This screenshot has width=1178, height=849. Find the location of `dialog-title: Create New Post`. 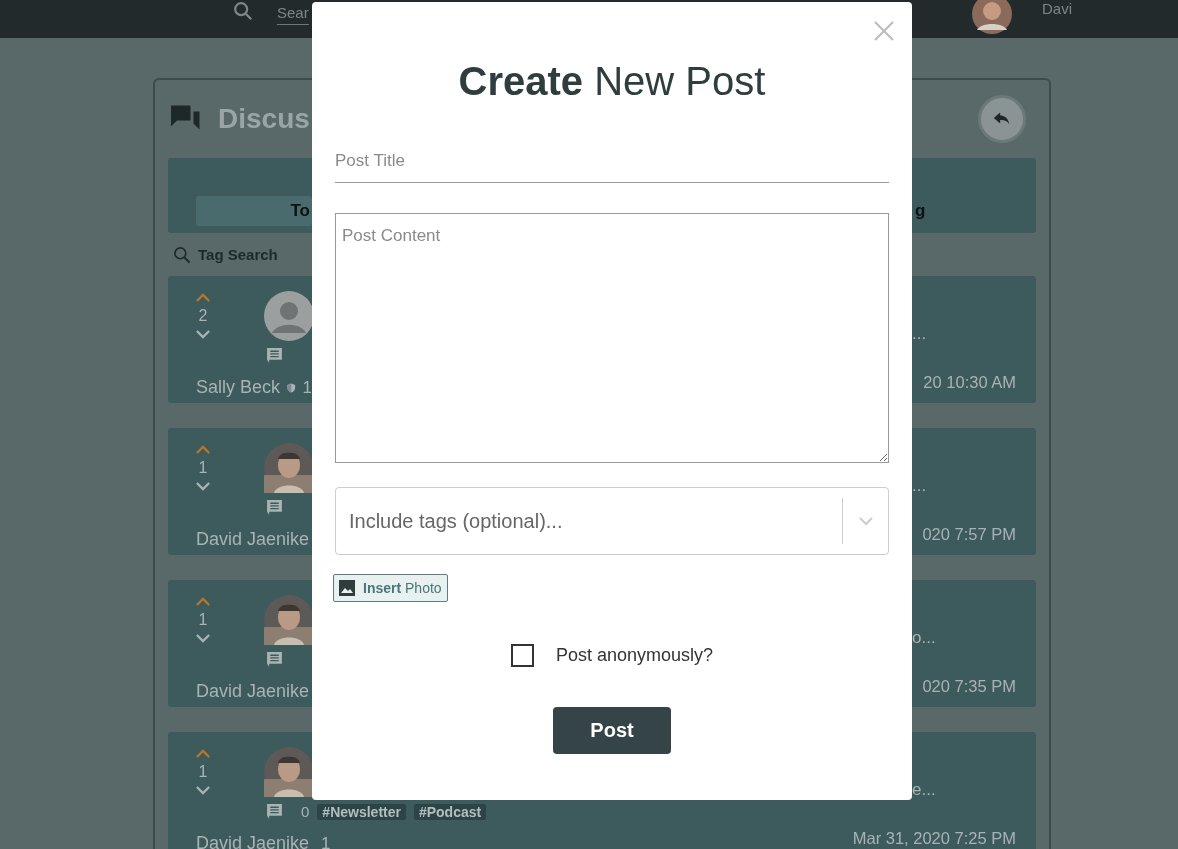

dialog-title: Create New Post is located at coordinates (612, 81).